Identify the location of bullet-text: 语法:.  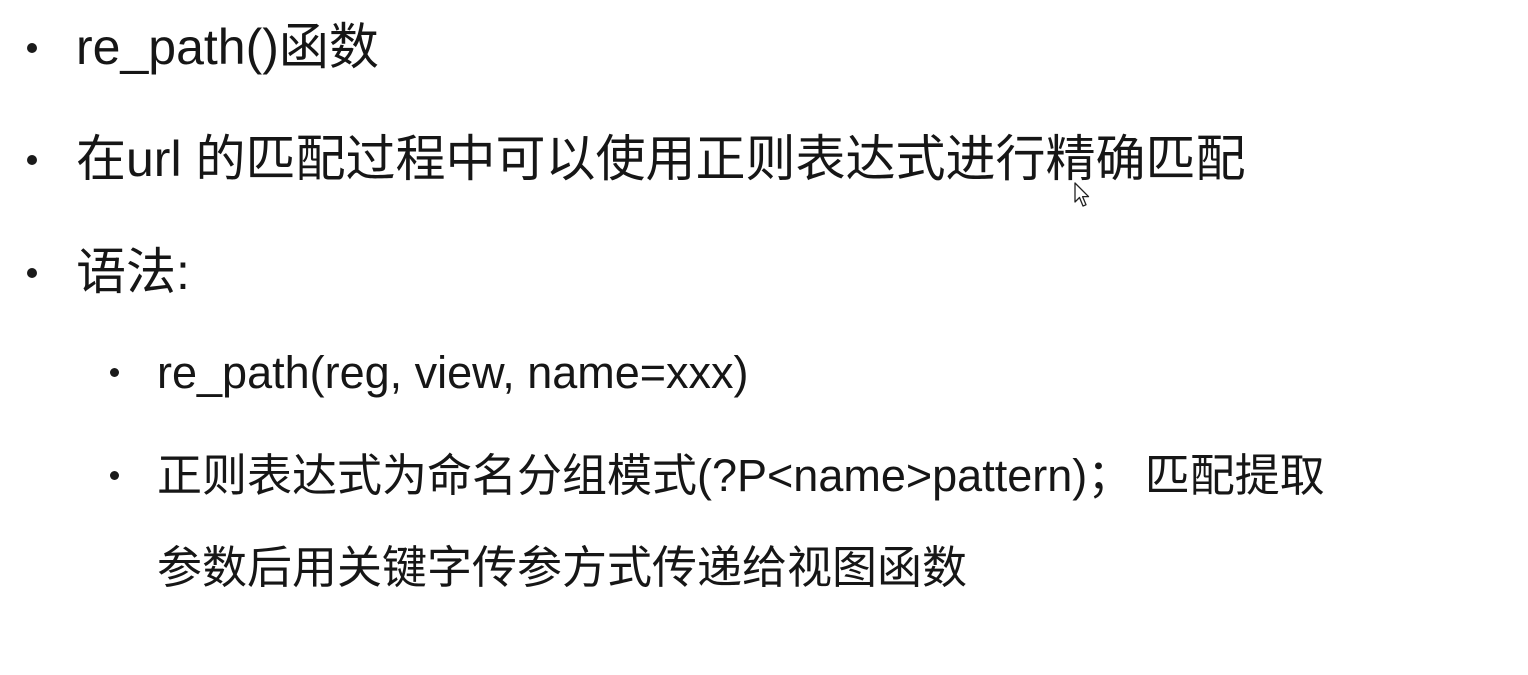
(133, 272).